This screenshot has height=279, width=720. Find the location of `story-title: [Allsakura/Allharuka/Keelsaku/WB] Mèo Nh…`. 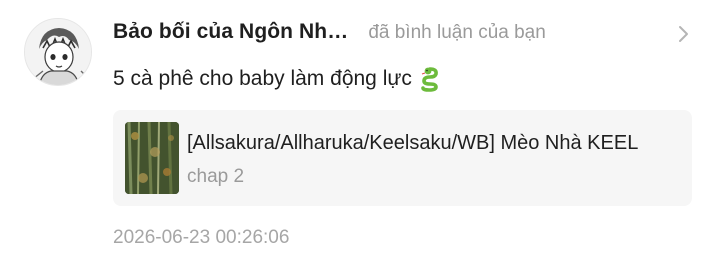

story-title: [Allsakura/Allharuka/Keelsaku/WB] Mèo Nh… is located at coordinates (413, 143).